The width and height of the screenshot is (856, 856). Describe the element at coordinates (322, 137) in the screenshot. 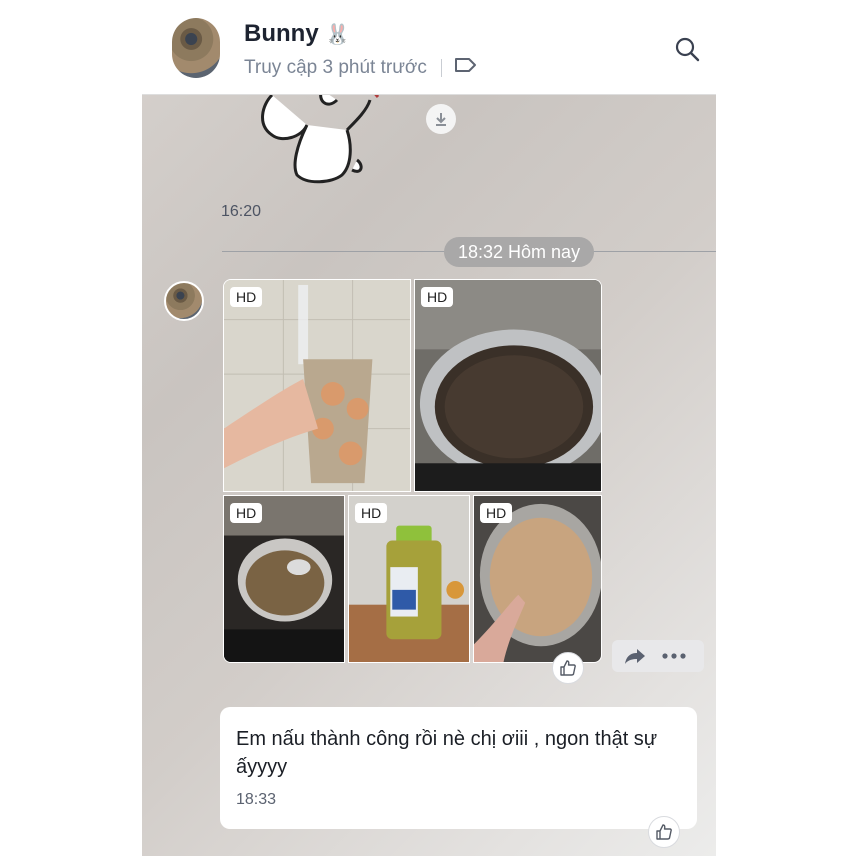

I see `bunny-sticker` at that location.